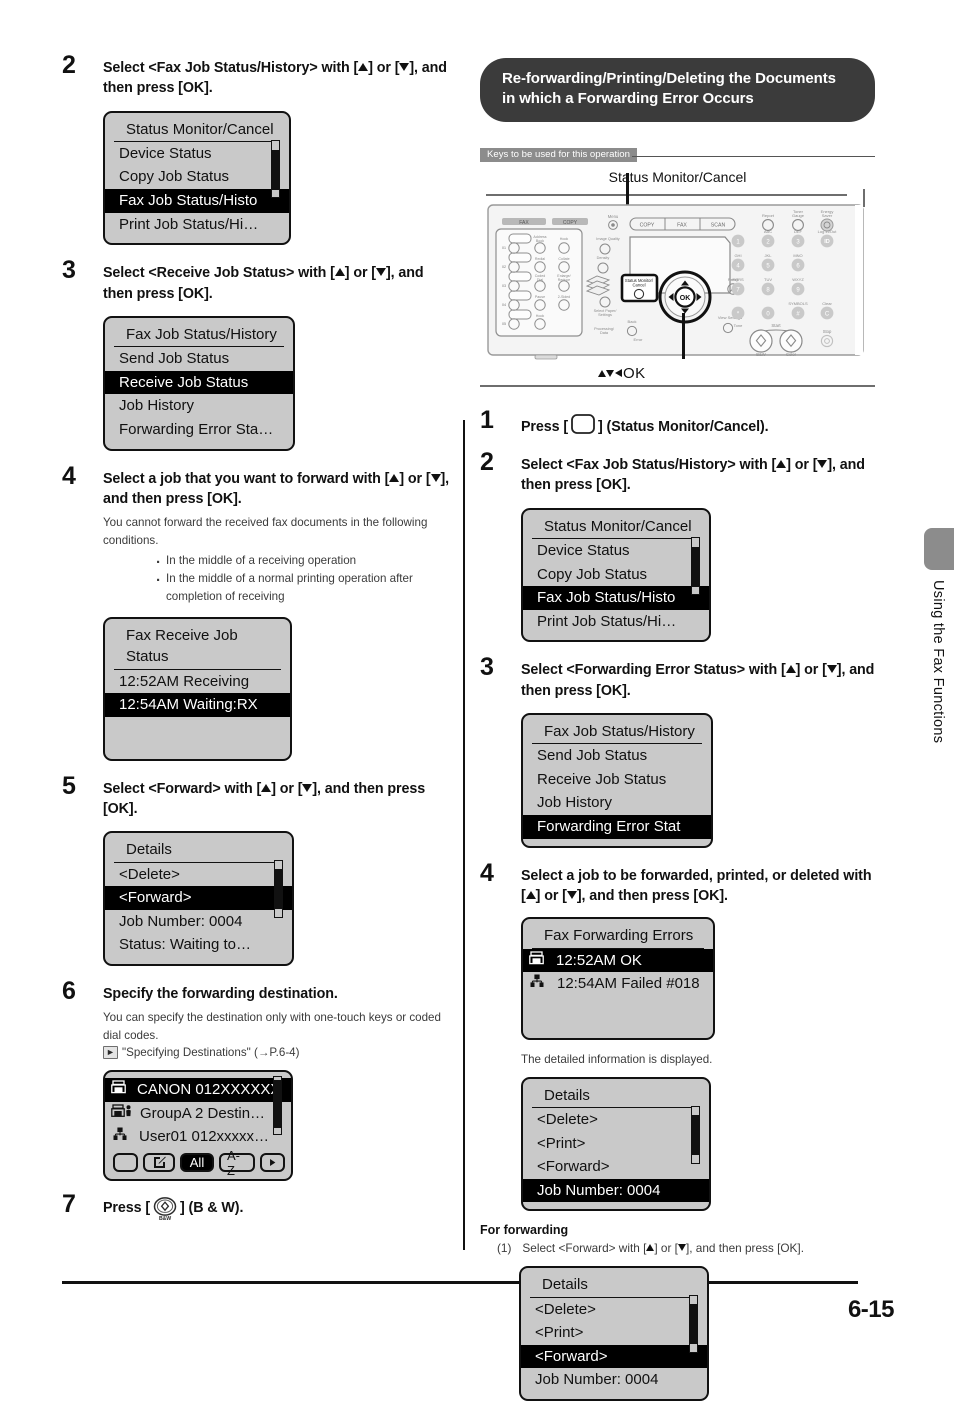 Image resolution: width=954 pixels, height=1401 pixels. What do you see at coordinates (209, 1090) in the screenshot?
I see `destination-label: CANON 012XXXXXX` at bounding box center [209, 1090].